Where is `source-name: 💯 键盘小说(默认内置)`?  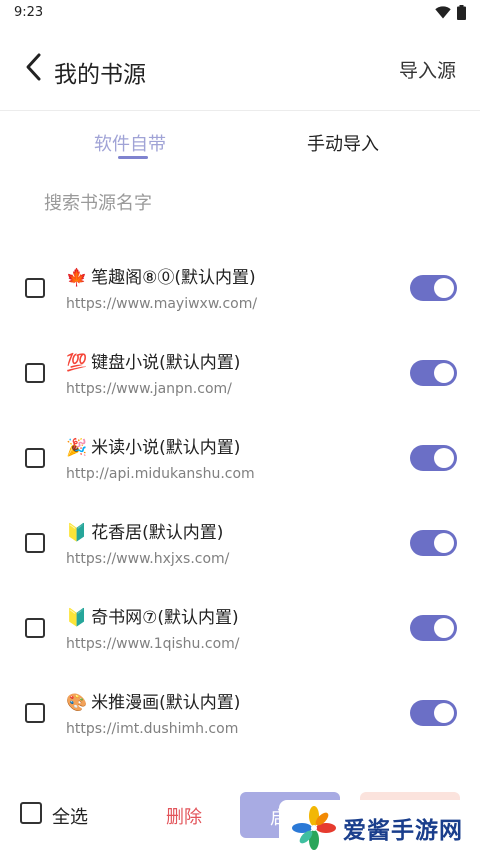 source-name: 💯 键盘小说(默认内置) is located at coordinates (153, 360).